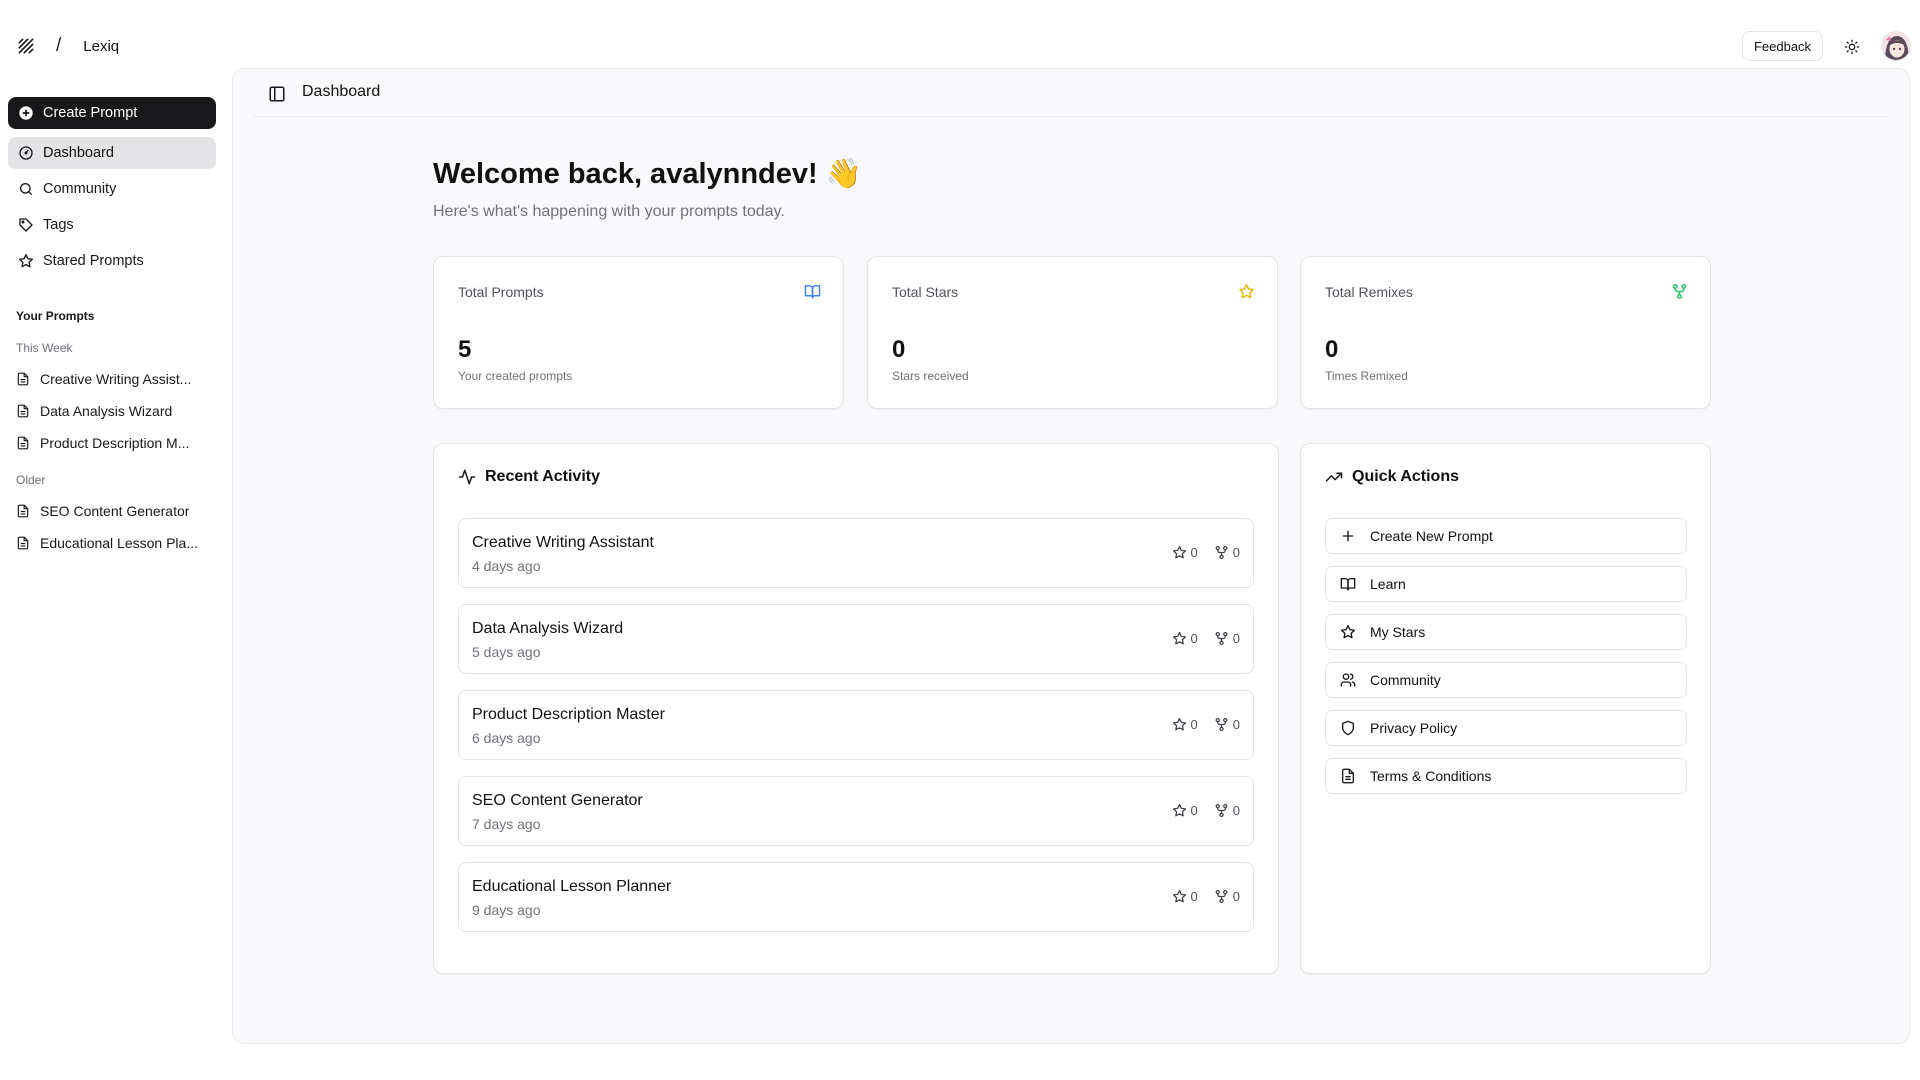 Image resolution: width=1920 pixels, height=1080 pixels. I want to click on sidebar-item-label: Community, so click(80, 189).